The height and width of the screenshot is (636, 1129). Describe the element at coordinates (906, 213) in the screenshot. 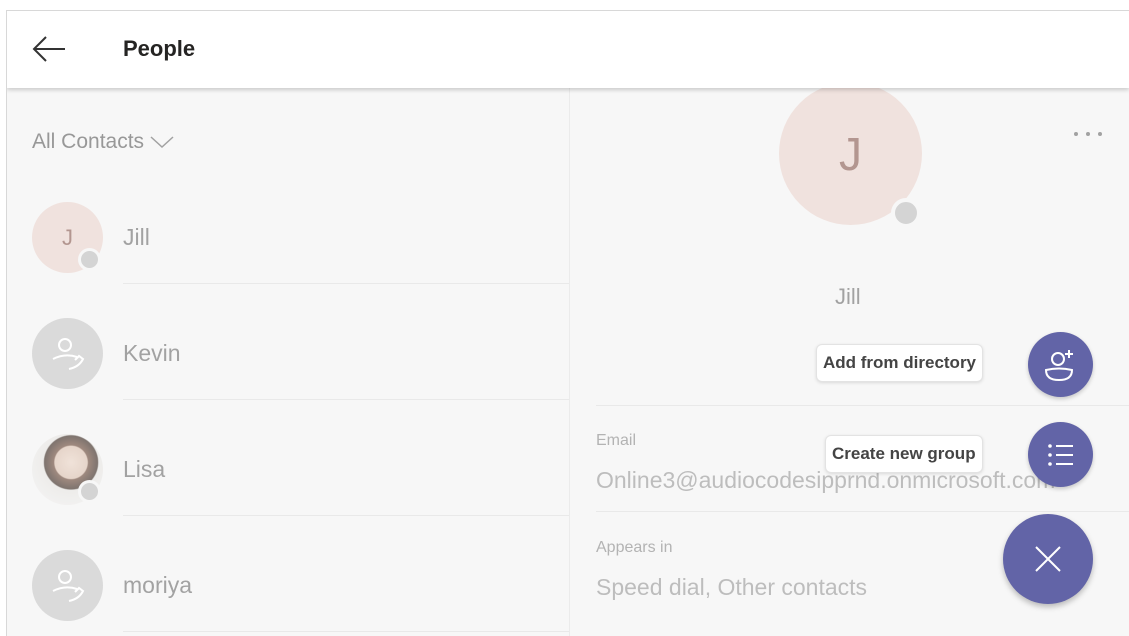

I see `detail-presence-indicator` at that location.